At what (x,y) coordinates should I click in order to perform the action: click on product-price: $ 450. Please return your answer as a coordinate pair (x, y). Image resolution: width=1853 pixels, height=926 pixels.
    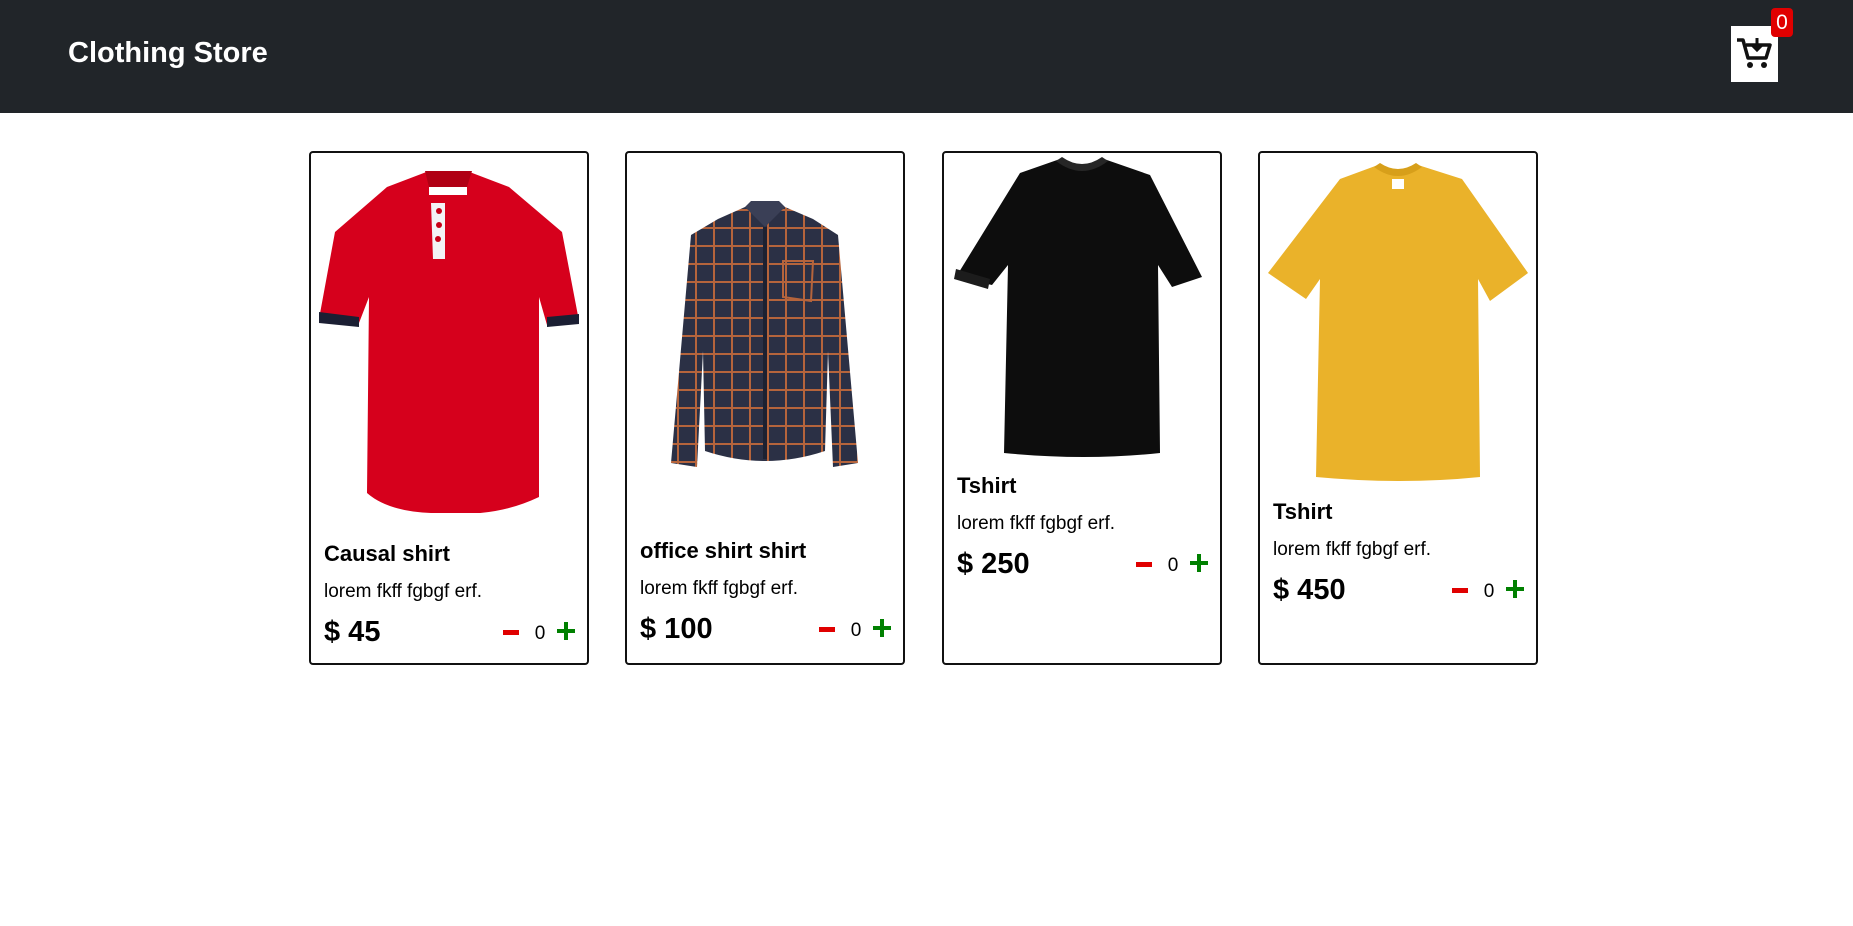
    Looking at the image, I should click on (1309, 590).